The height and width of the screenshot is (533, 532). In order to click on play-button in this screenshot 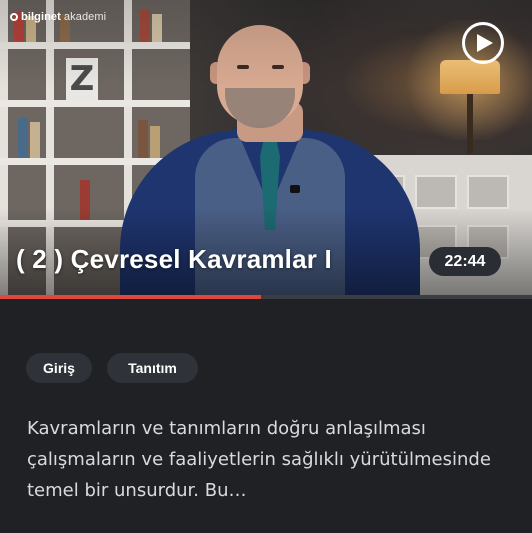, I will do `click(483, 43)`.